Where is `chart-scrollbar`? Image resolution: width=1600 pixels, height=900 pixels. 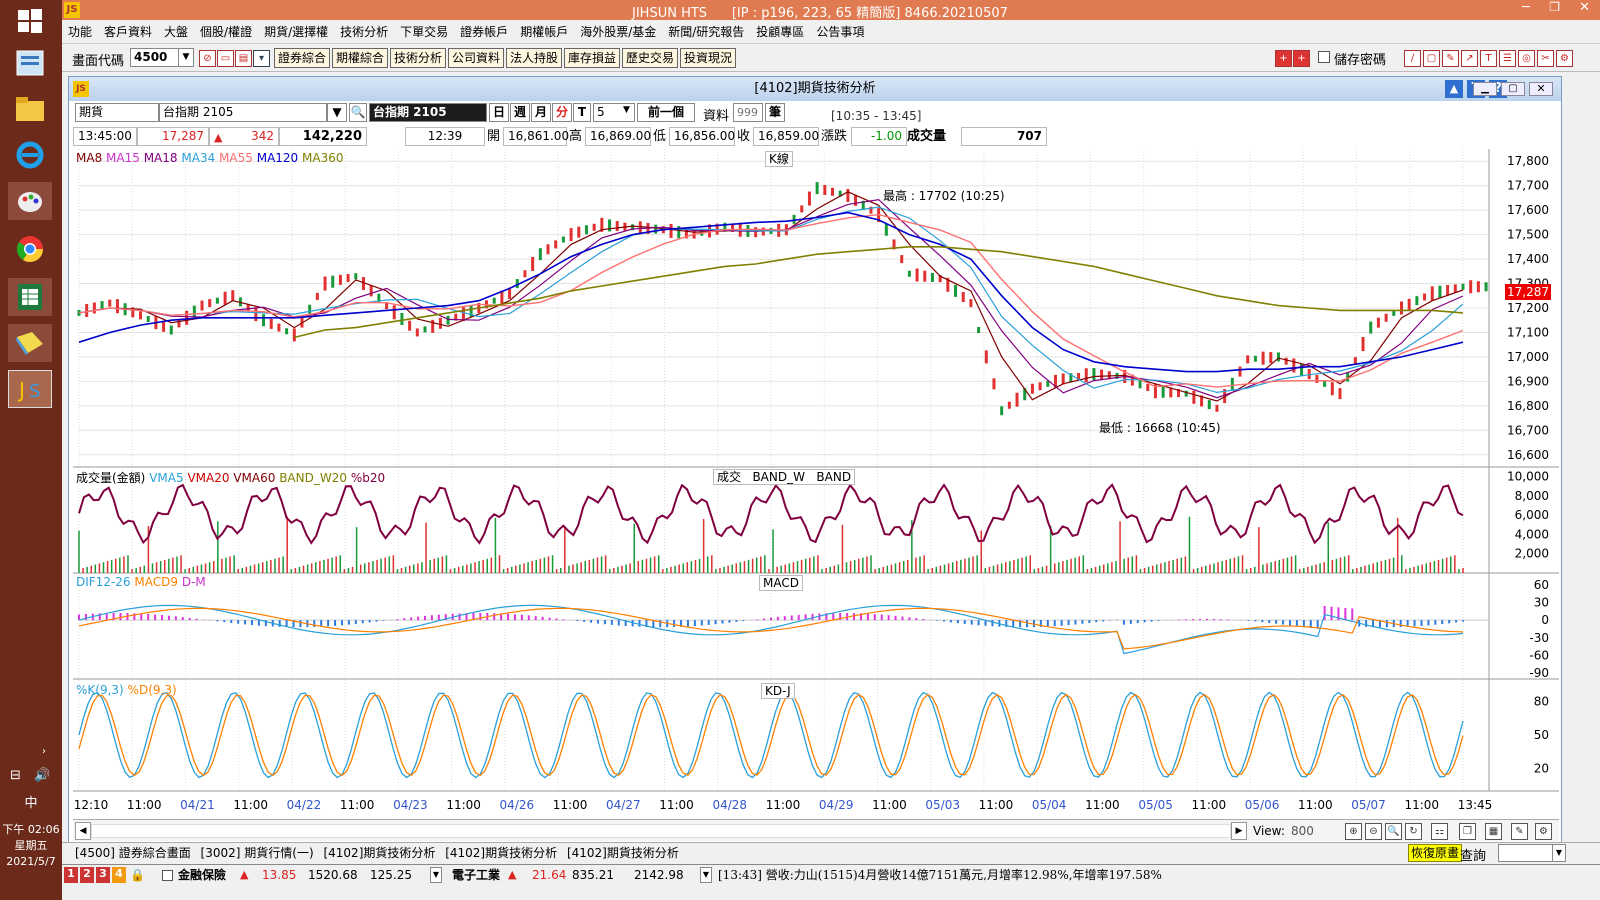 chart-scrollbar is located at coordinates (661, 831).